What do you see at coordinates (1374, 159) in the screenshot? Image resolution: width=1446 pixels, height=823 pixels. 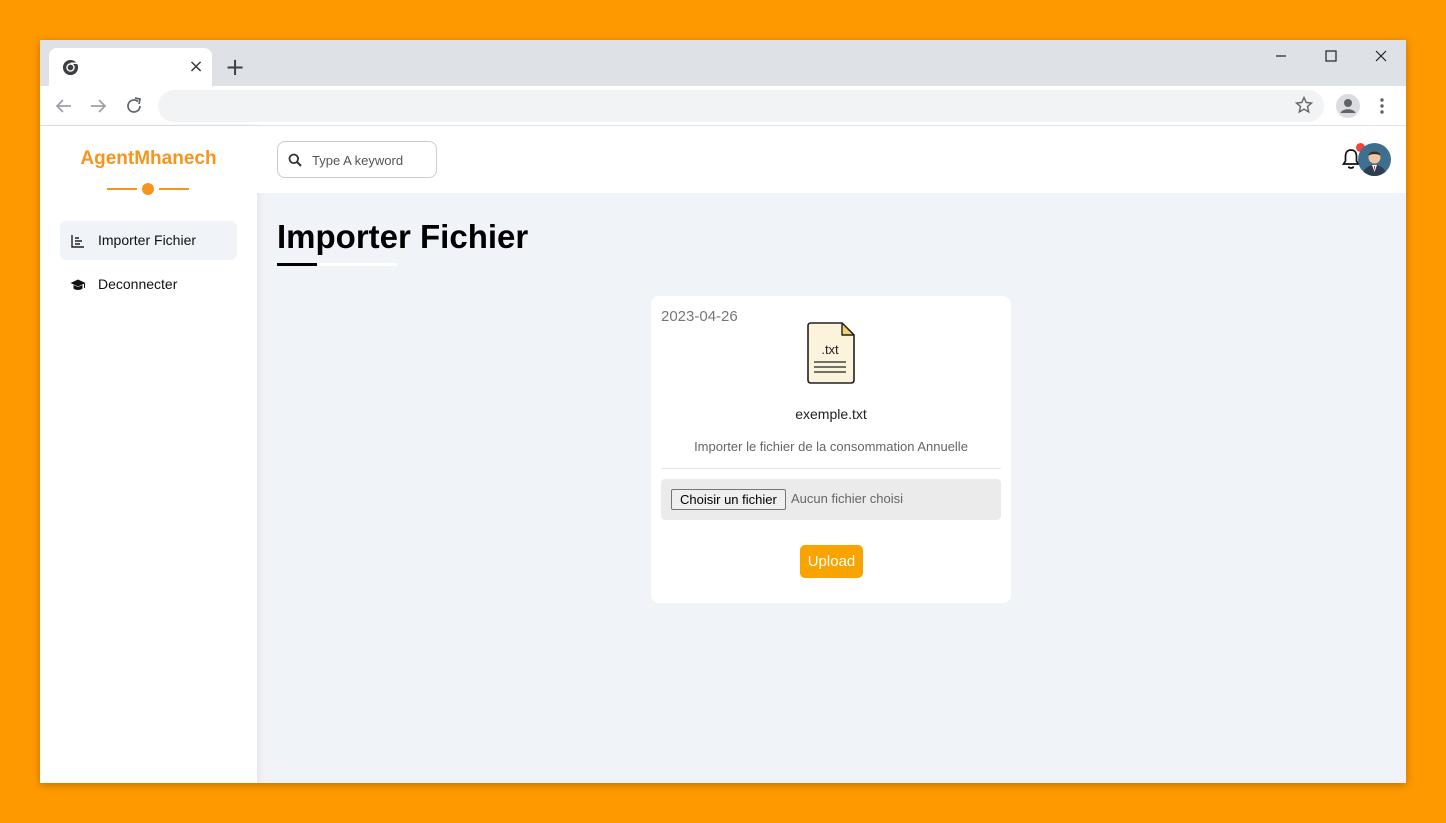 I see `avatar` at bounding box center [1374, 159].